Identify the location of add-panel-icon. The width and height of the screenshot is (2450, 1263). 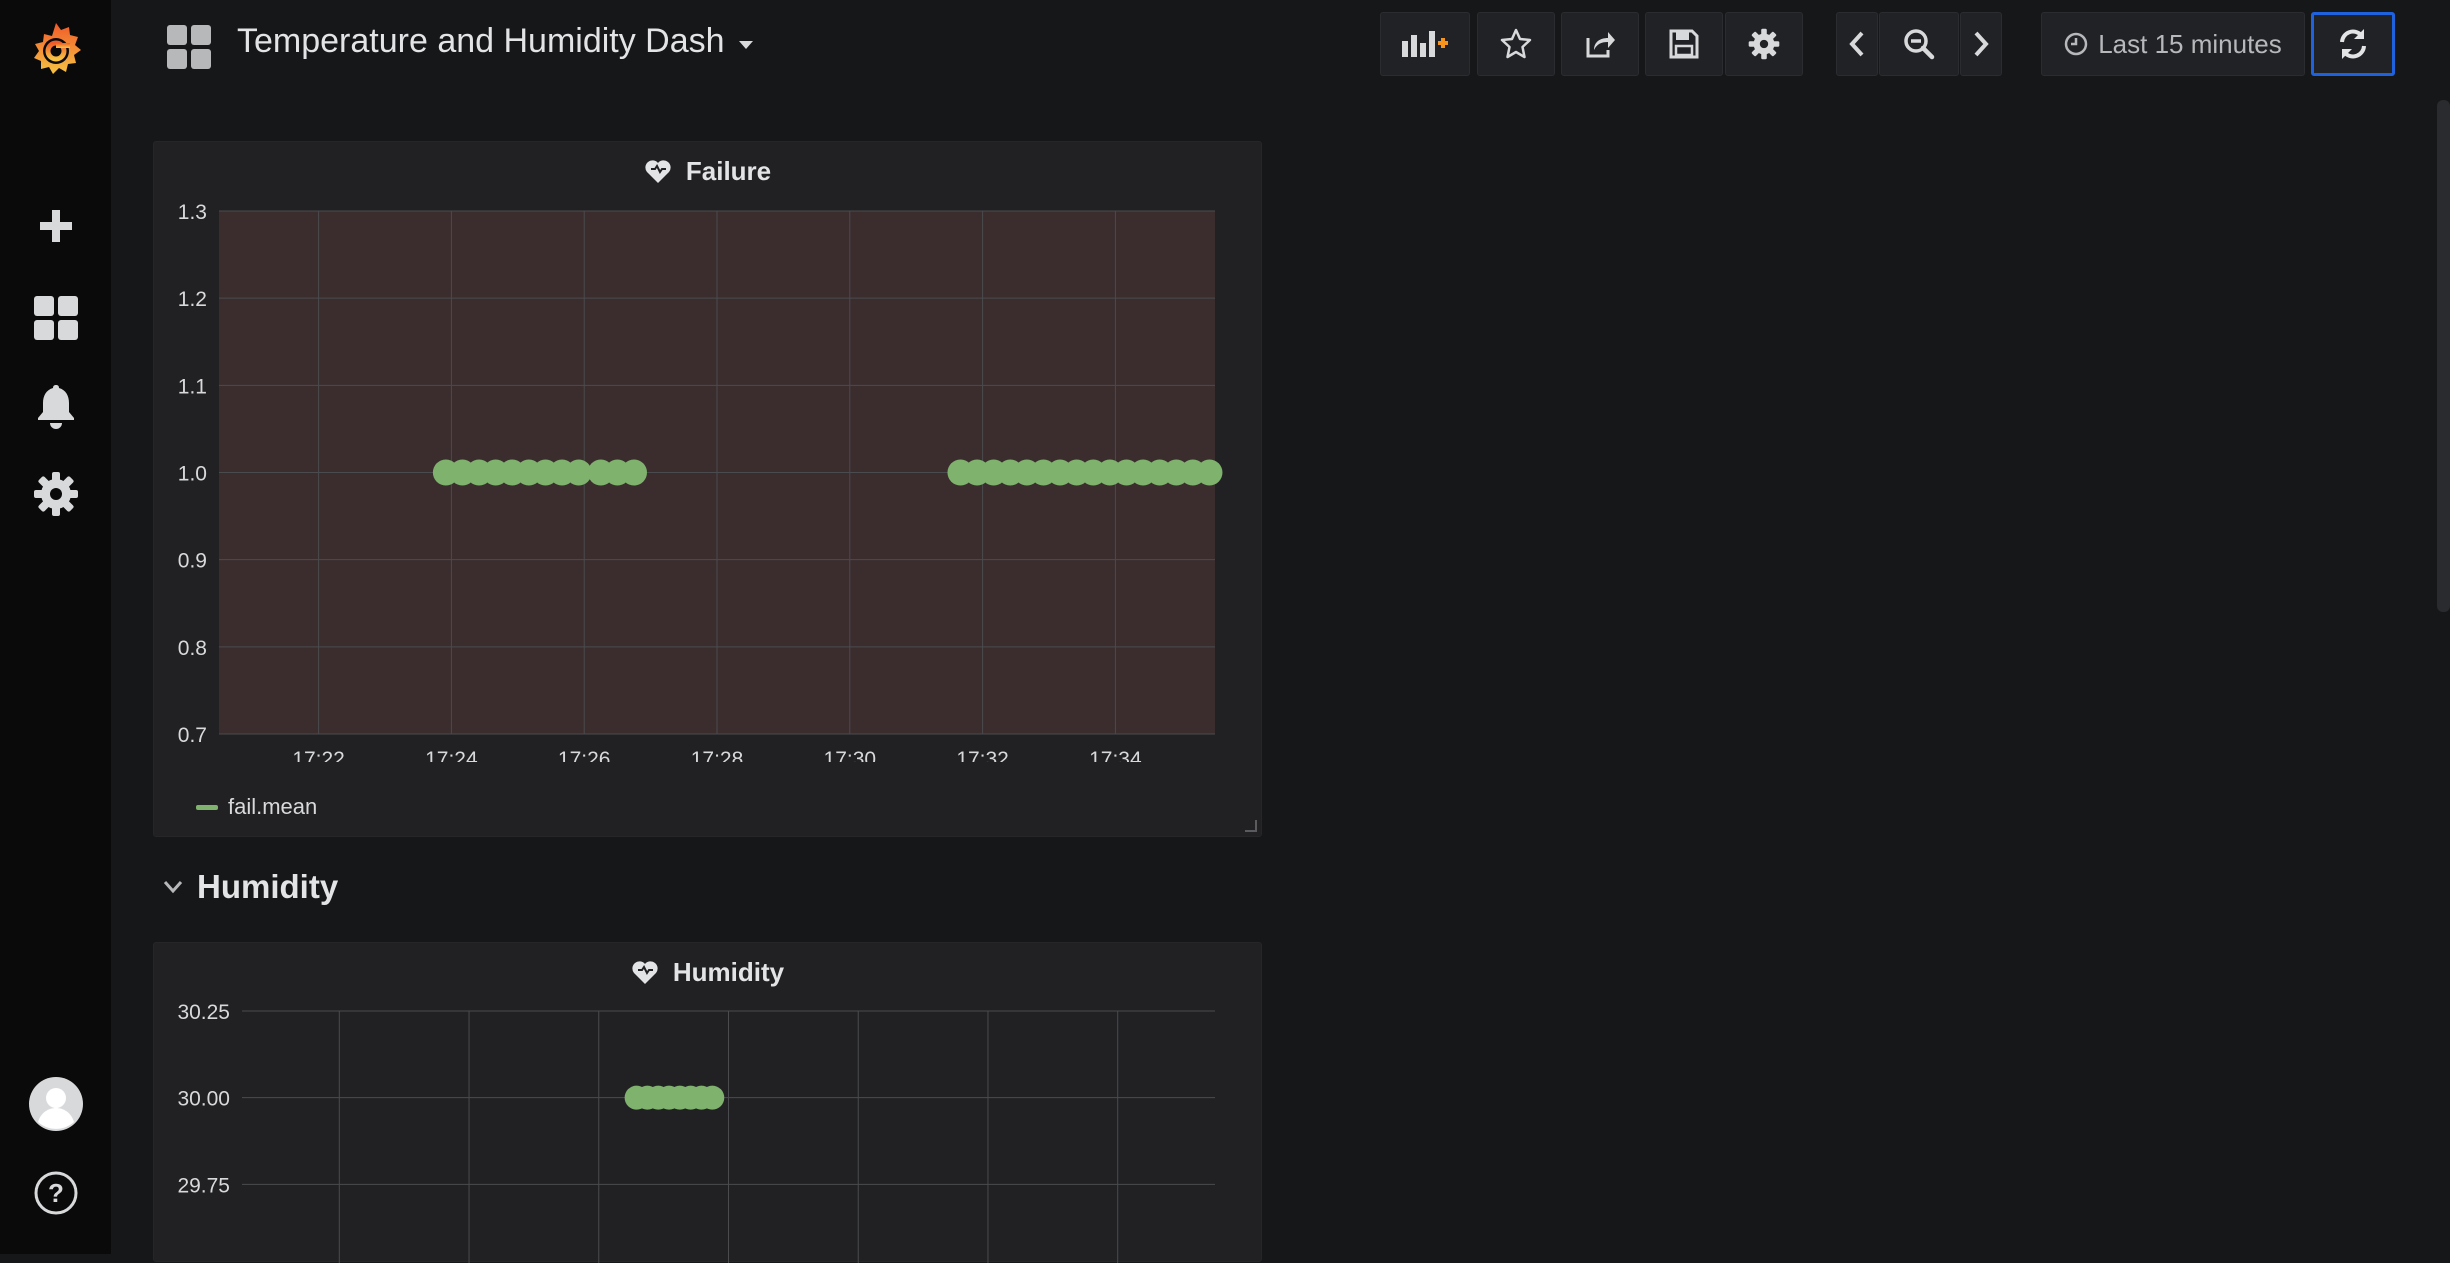
(1425, 44).